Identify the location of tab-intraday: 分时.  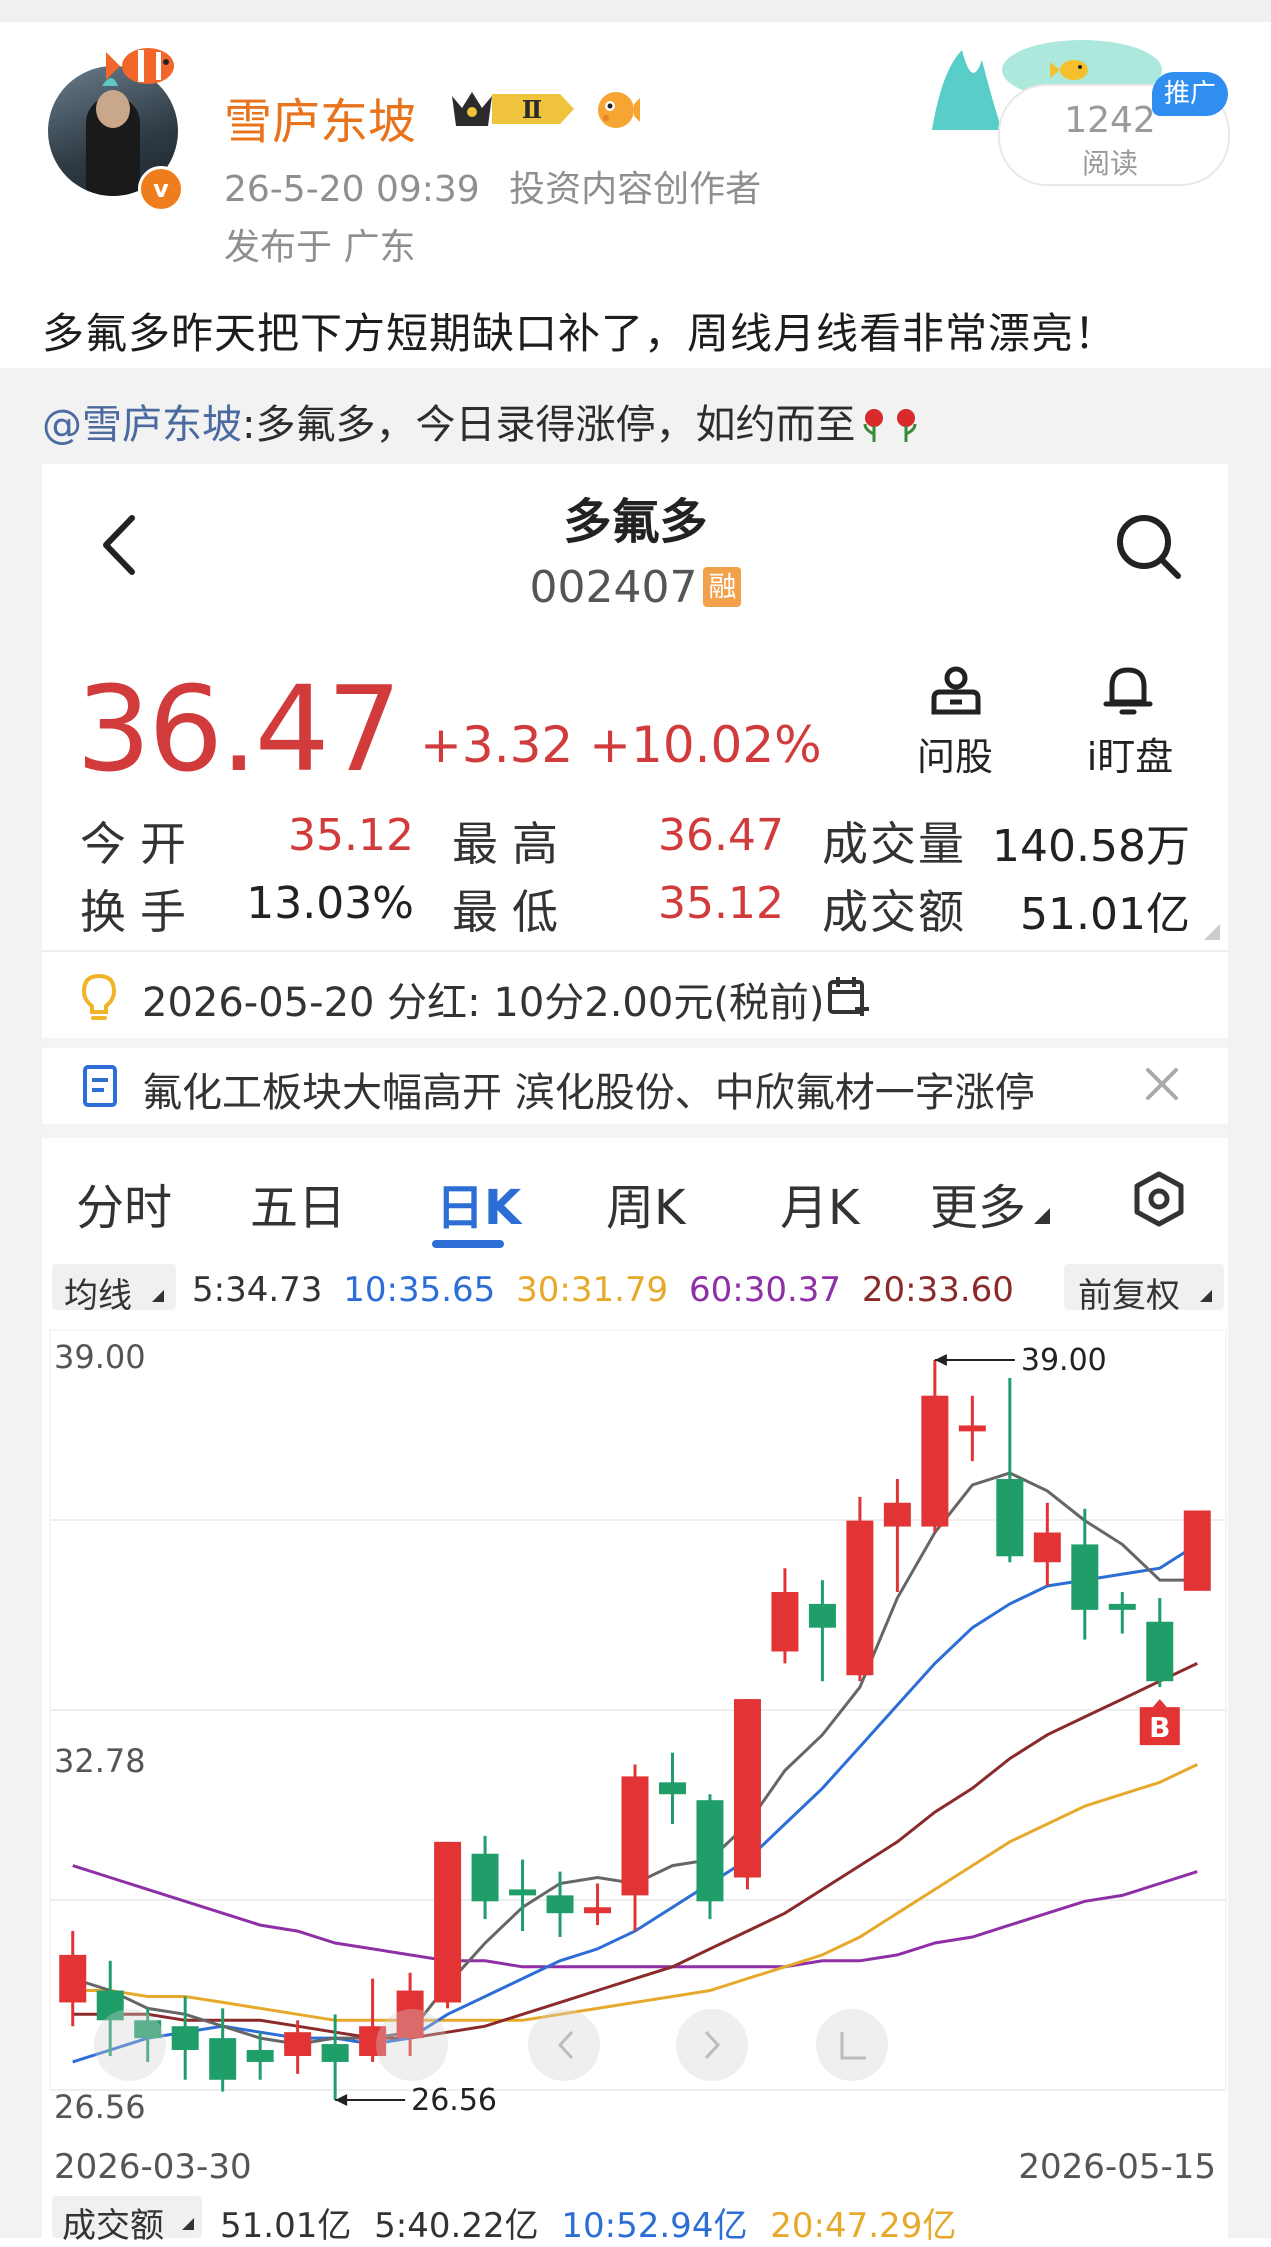
(124, 1203).